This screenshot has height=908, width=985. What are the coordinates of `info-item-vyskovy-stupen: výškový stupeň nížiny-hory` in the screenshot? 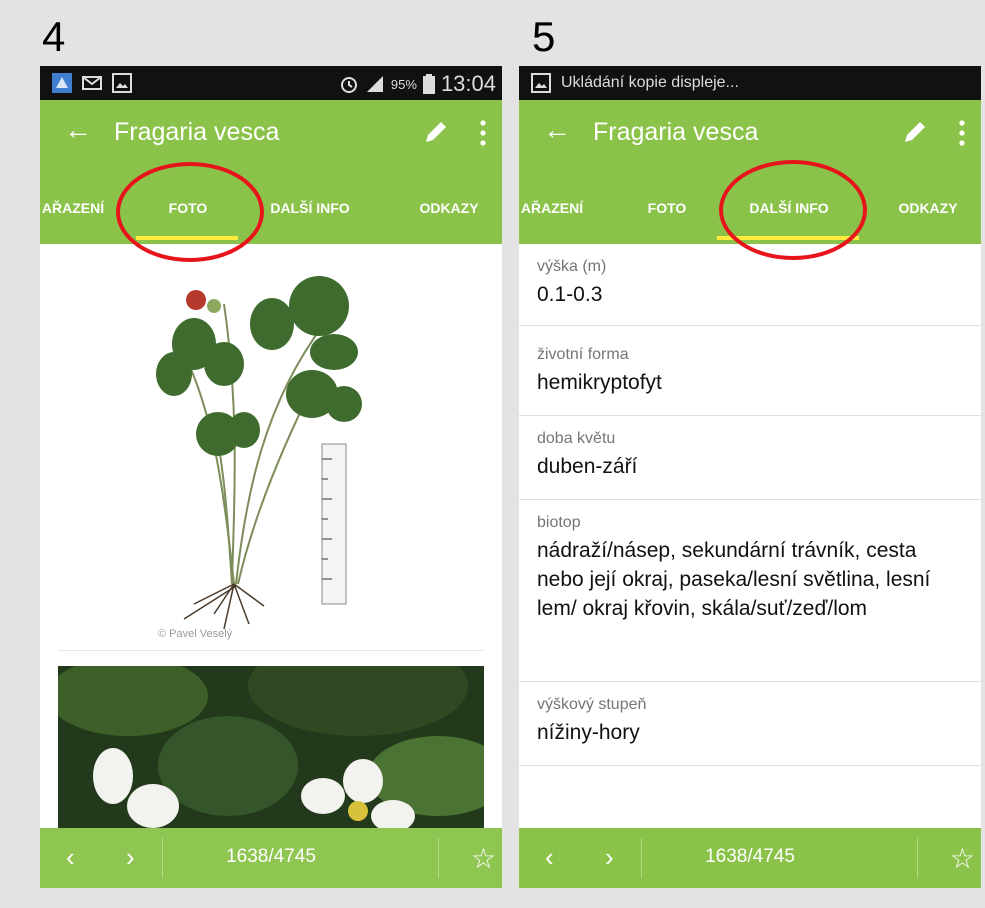 It's located at (750, 724).